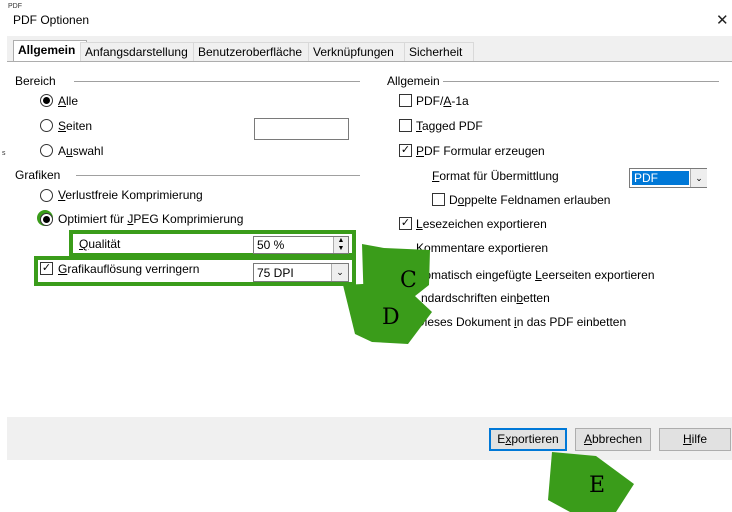 The height and width of the screenshot is (512, 732). I want to click on annotation-label-d: D, so click(391, 317).